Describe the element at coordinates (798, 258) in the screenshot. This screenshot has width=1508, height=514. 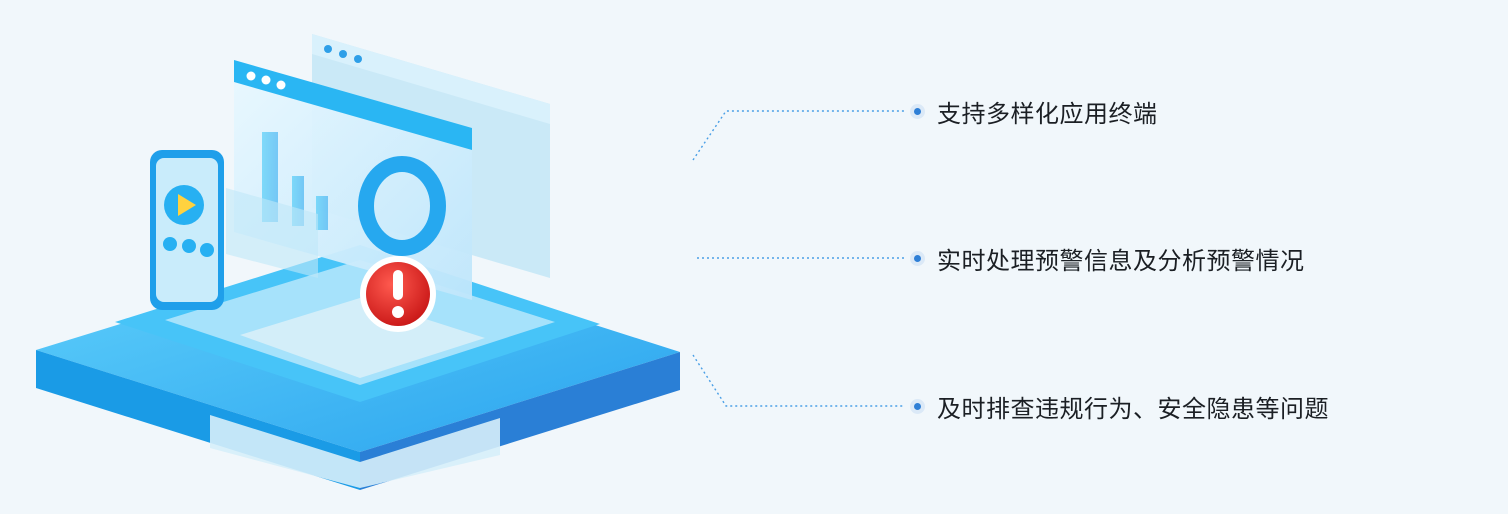
I see `connector-lines` at that location.